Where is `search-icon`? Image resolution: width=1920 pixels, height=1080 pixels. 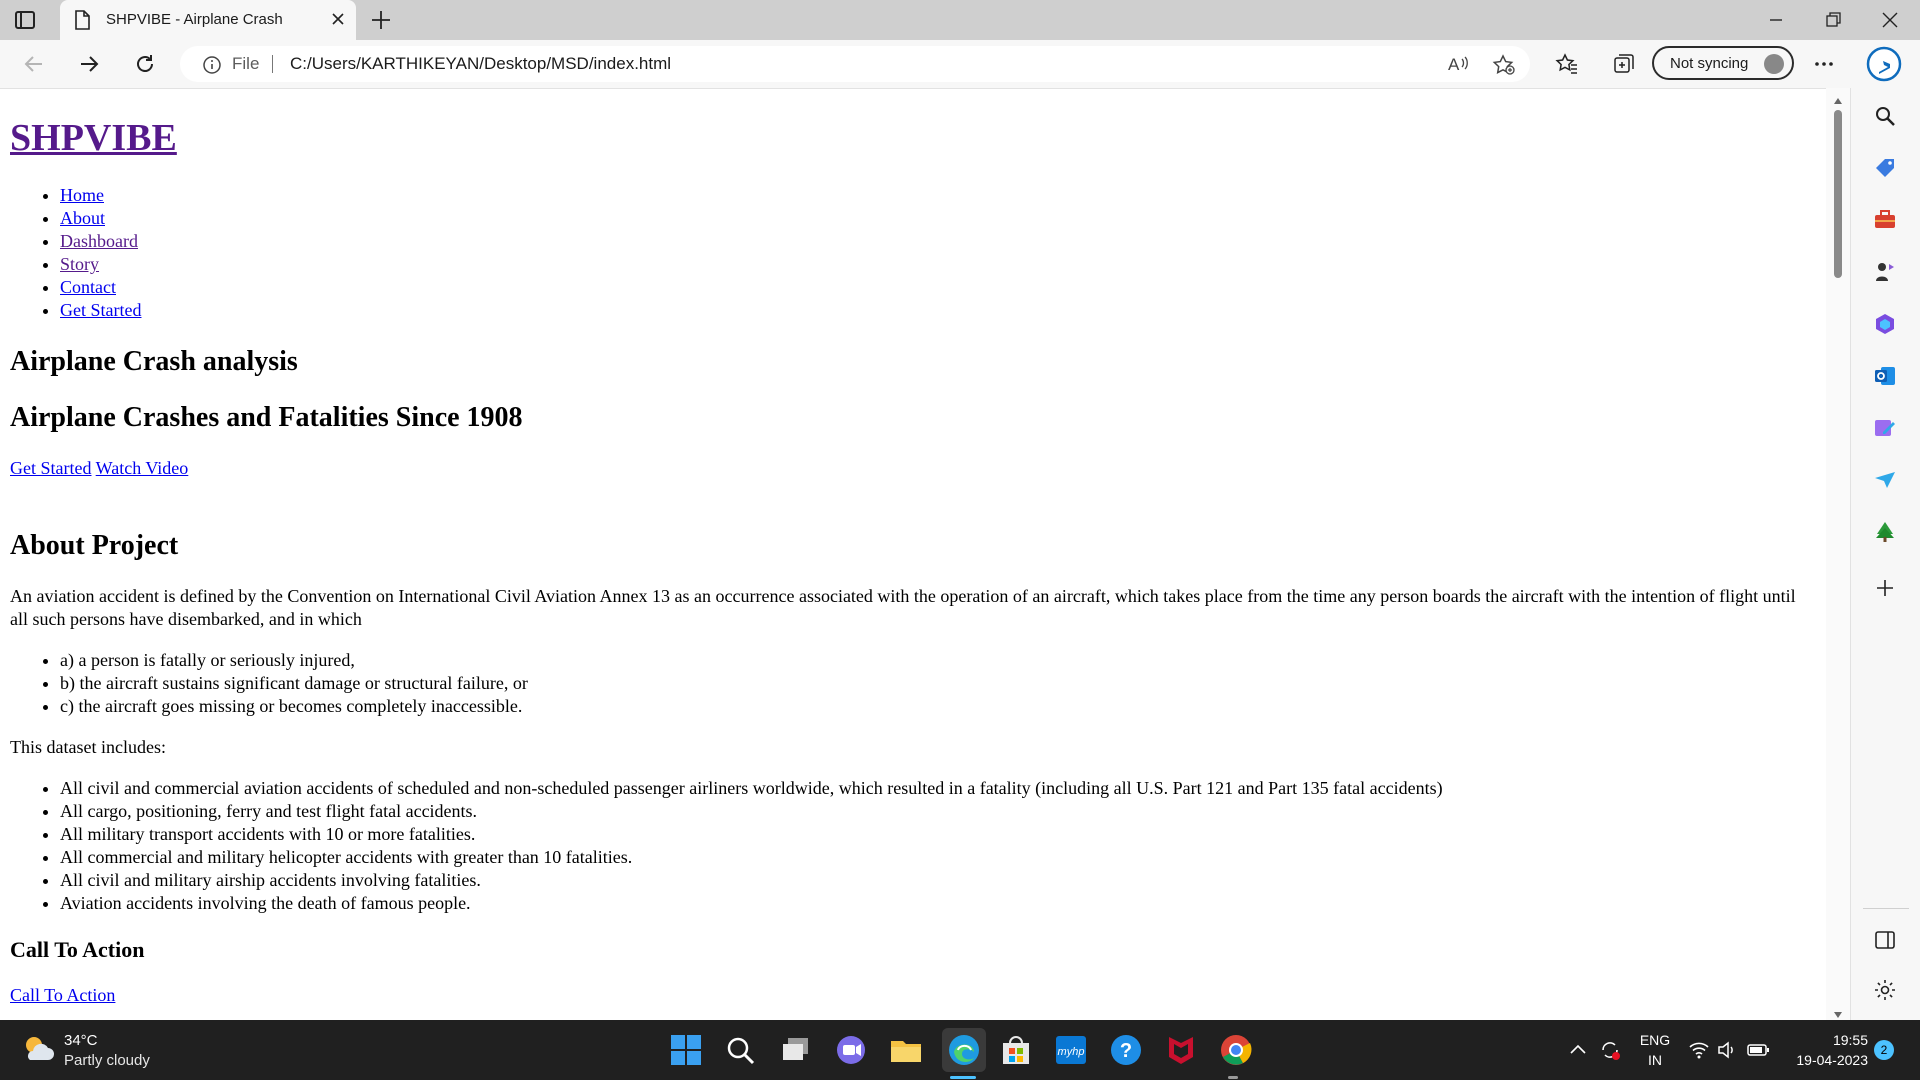 search-icon is located at coordinates (1885, 118).